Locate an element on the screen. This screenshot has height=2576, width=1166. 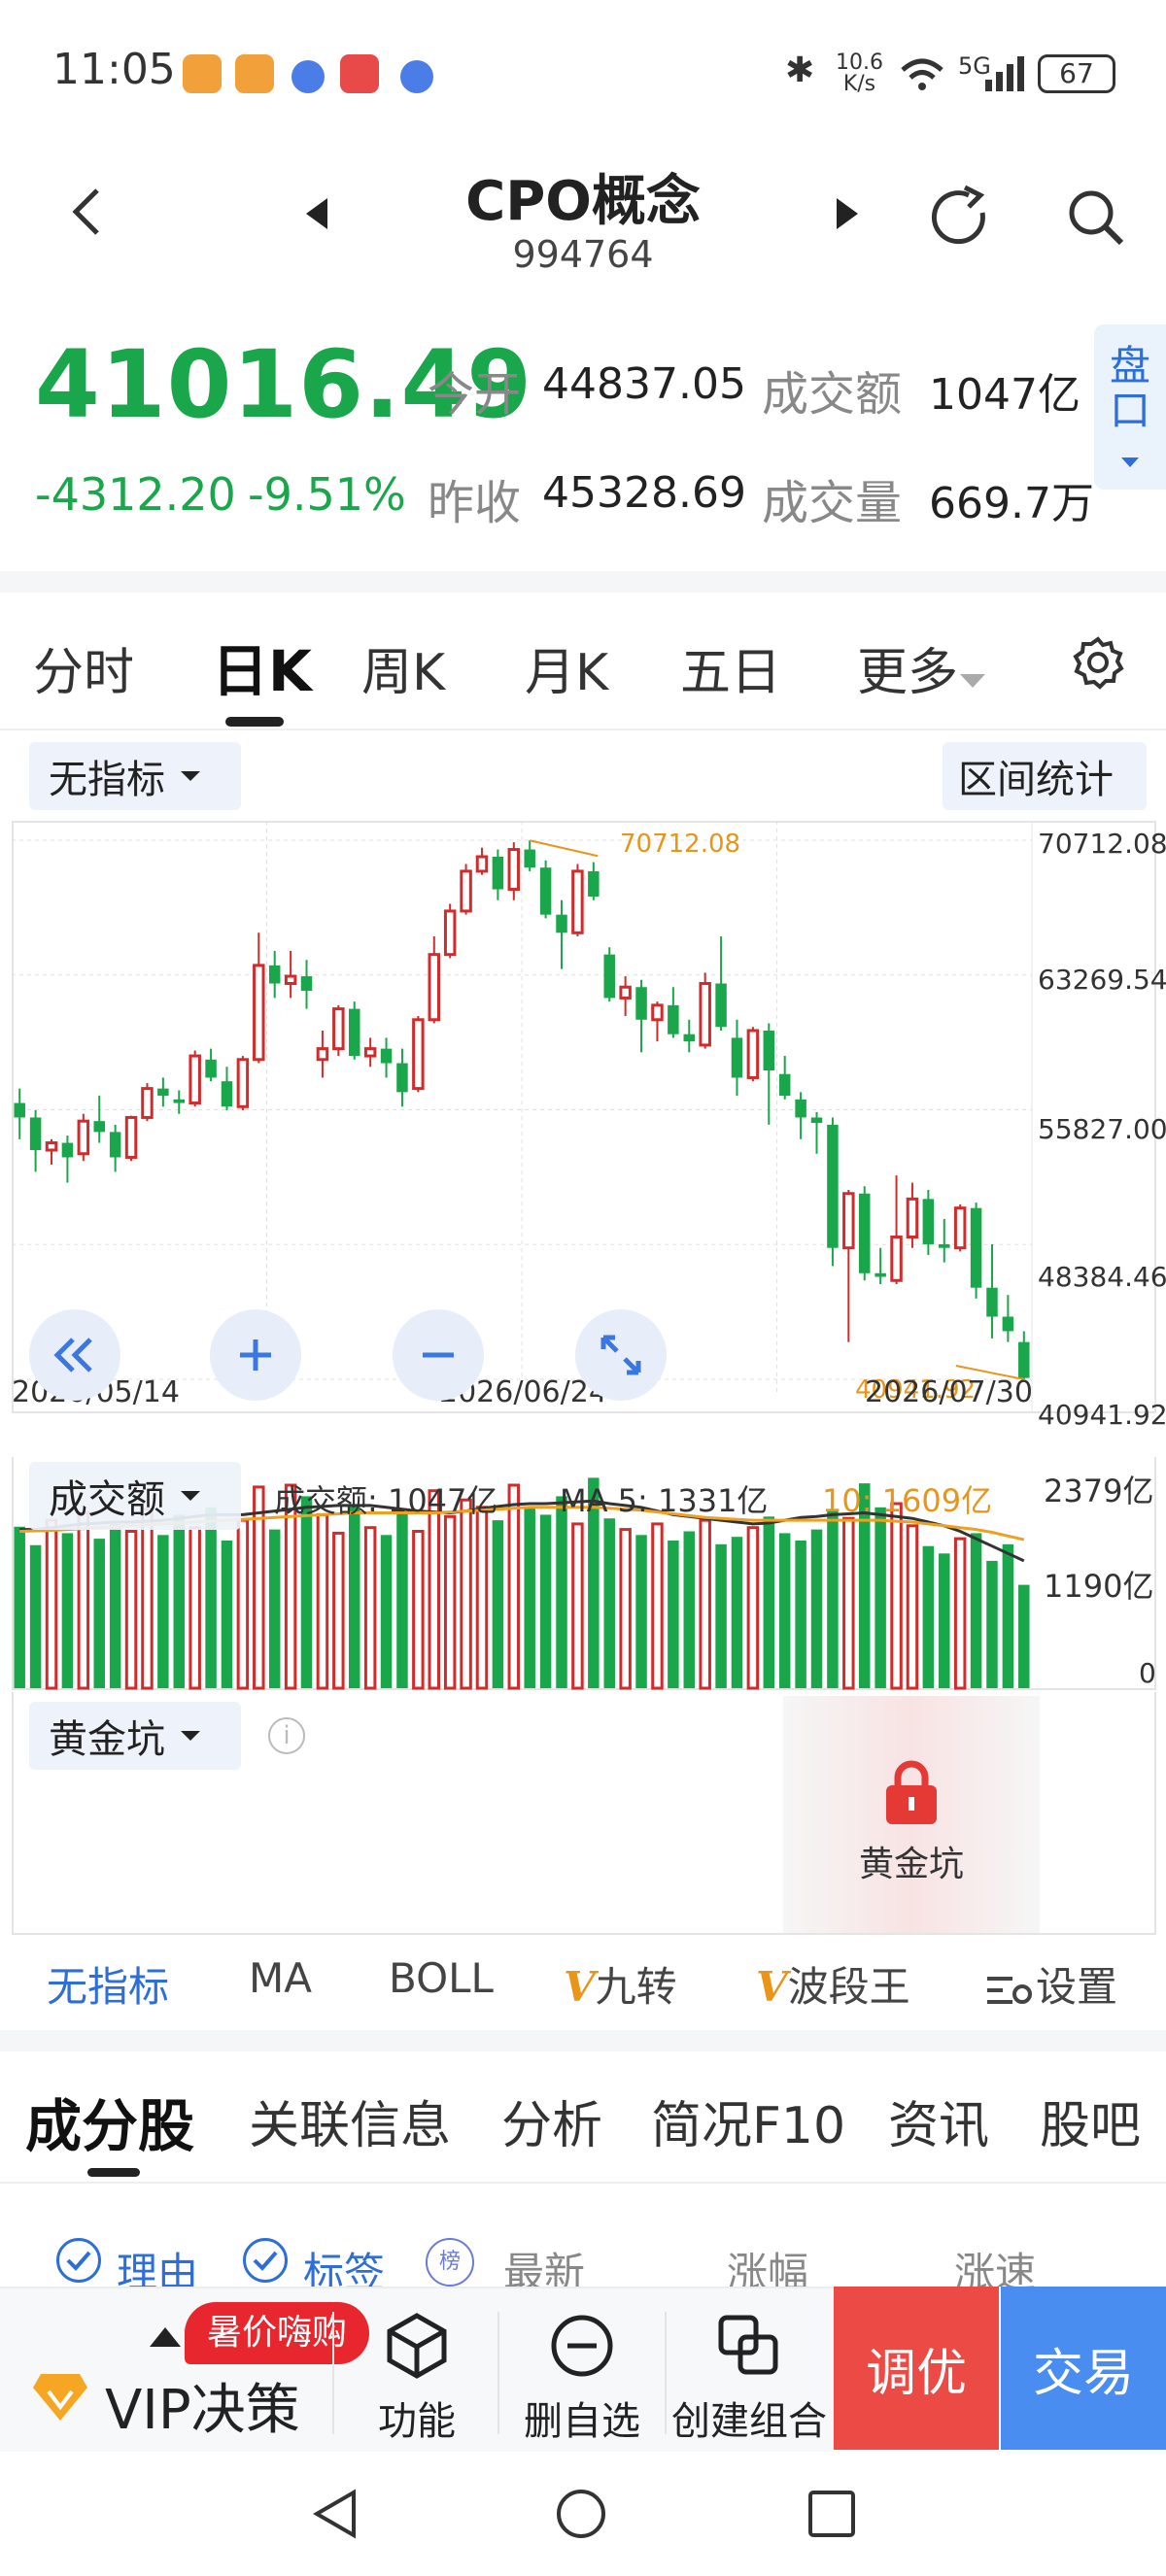
volume-legend-ma10: 10: 1609亿 is located at coordinates (907, 1500).